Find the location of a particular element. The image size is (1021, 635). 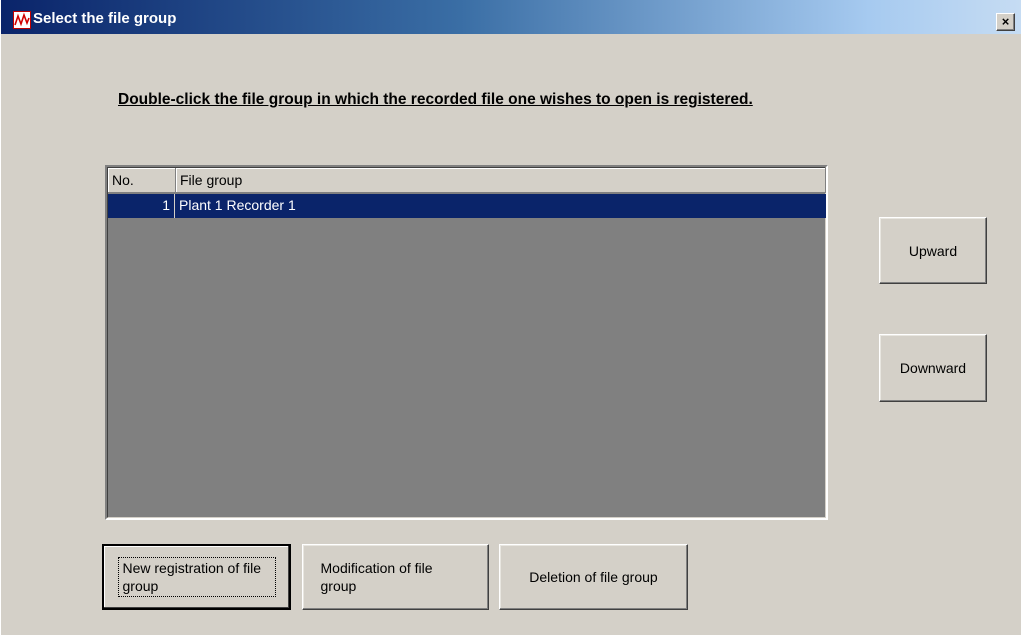

column-header-no: No. is located at coordinates (142, 180).